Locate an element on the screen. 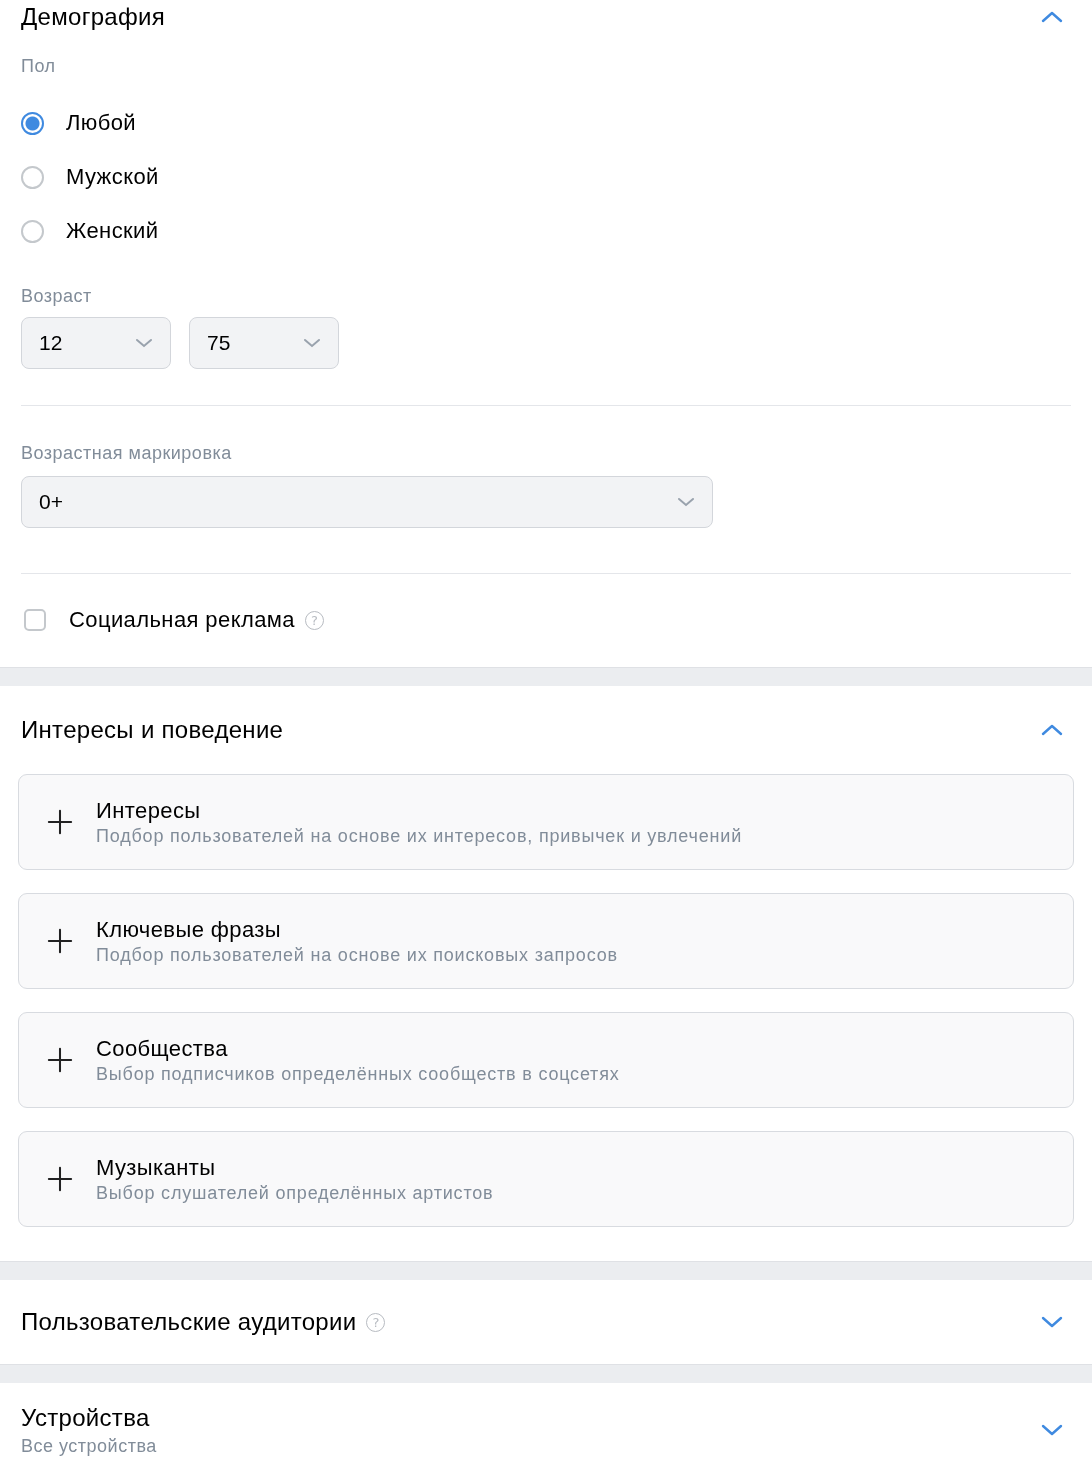  add-card: Музыканты Выбор слушателей определённых артистов is located at coordinates (546, 1179).